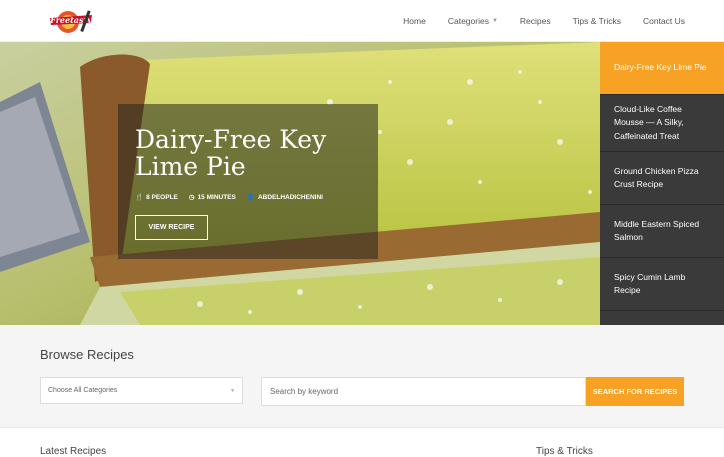 This screenshot has height=457, width=724. What do you see at coordinates (662, 68) in the screenshot?
I see `slider-item-key-lime-pie: Dairy-Free Key Lime Pie` at bounding box center [662, 68].